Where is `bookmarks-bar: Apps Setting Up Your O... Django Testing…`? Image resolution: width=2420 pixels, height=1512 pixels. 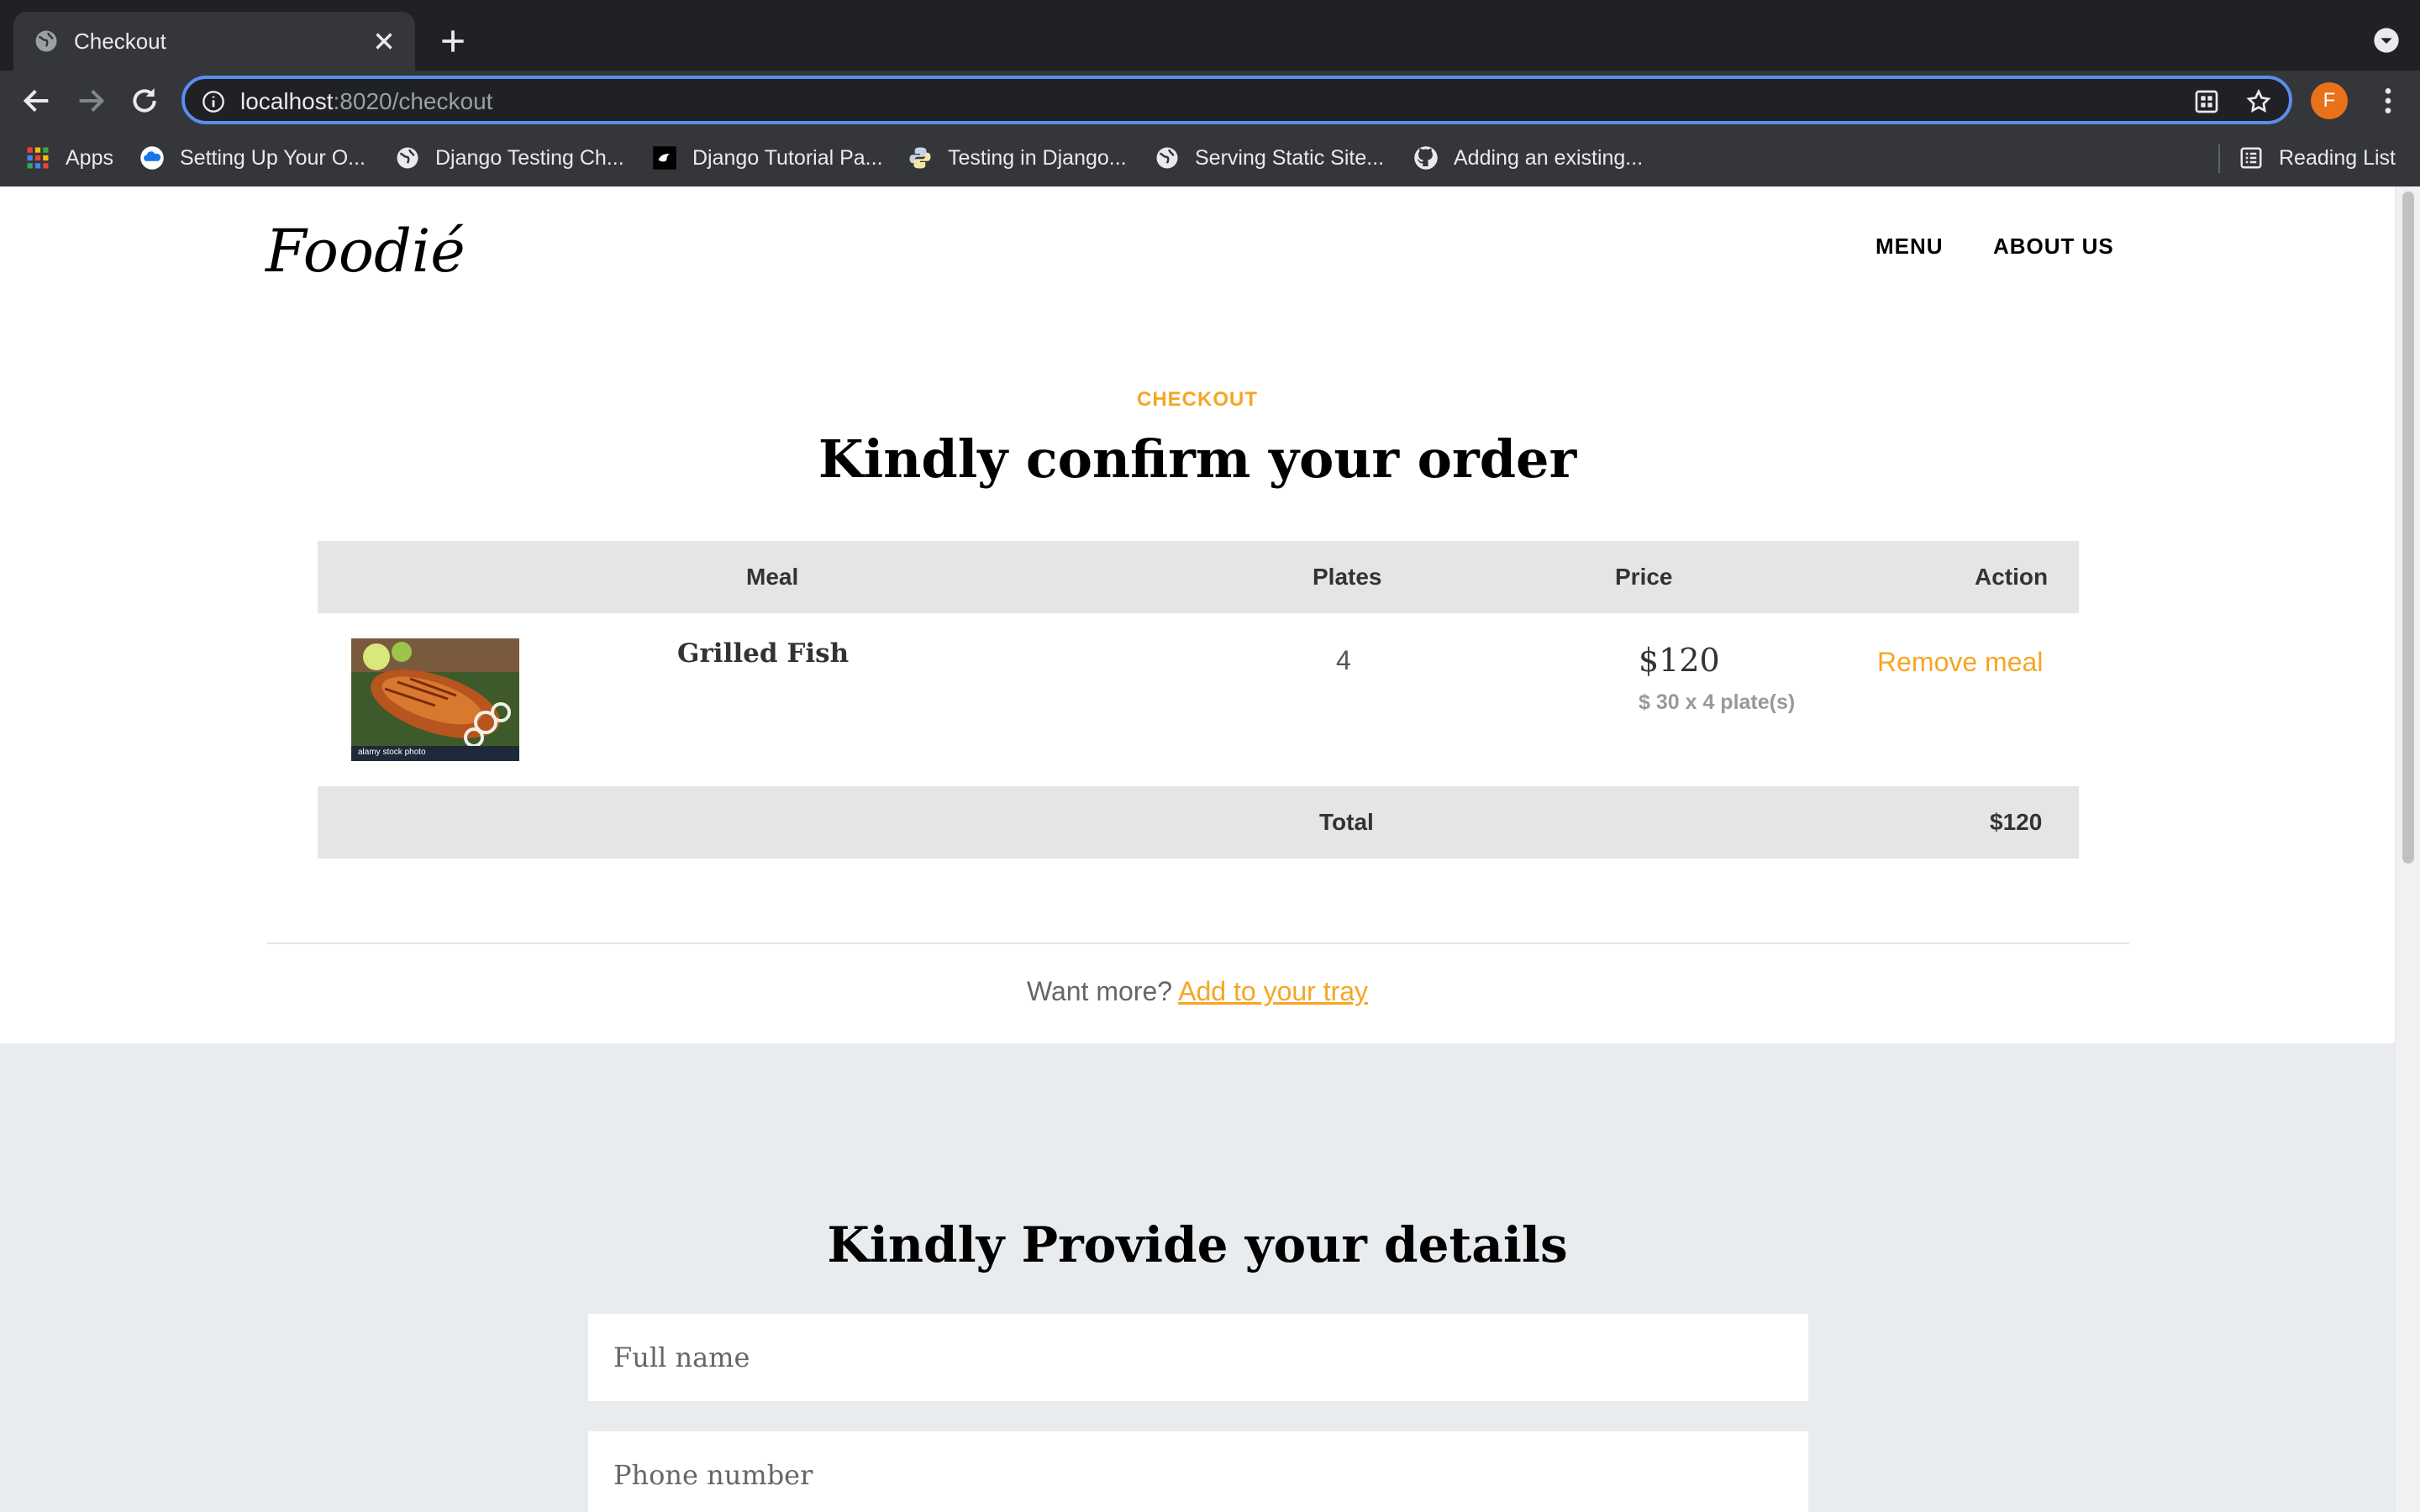
bookmarks-bar: Apps Setting Up Your O... Django Testing… is located at coordinates (1210, 158).